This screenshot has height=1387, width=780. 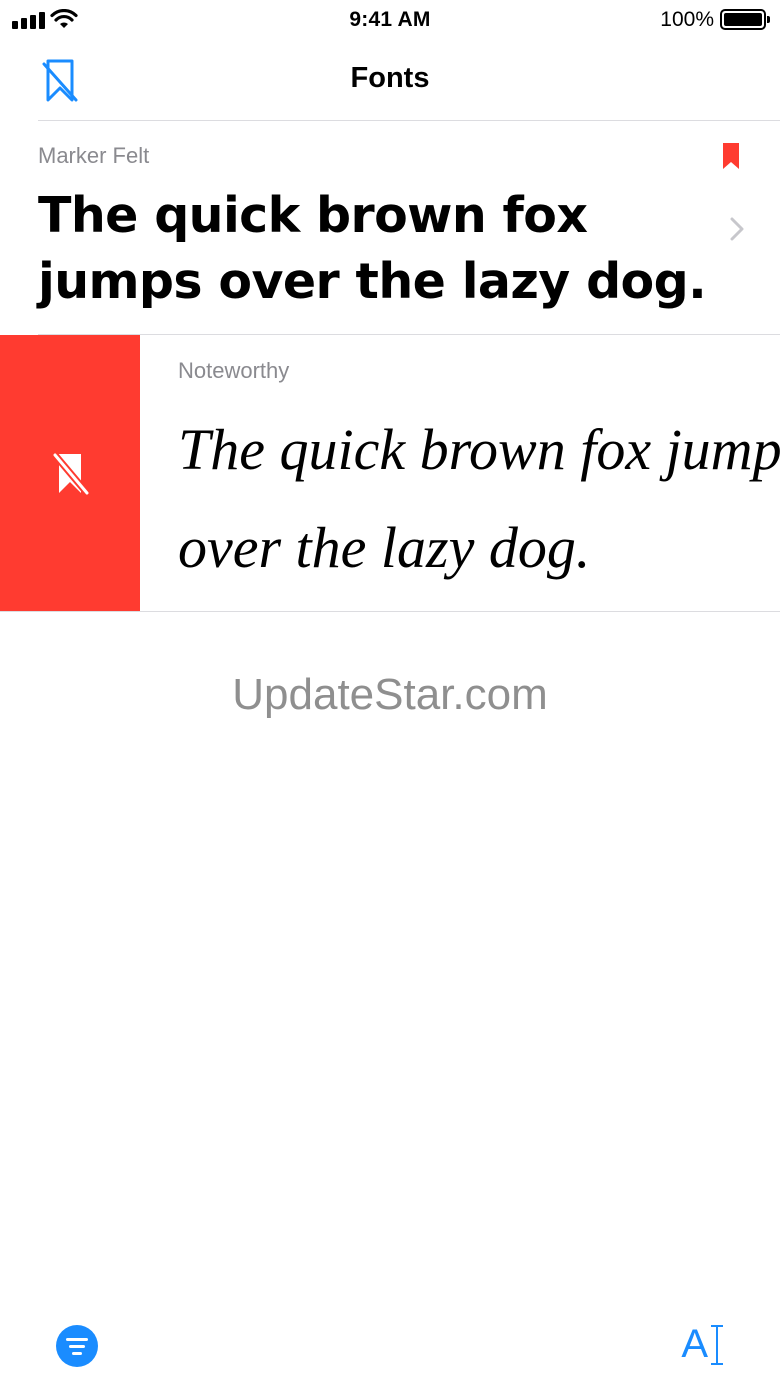 I want to click on bookmark-slash-icon, so click(x=70, y=473).